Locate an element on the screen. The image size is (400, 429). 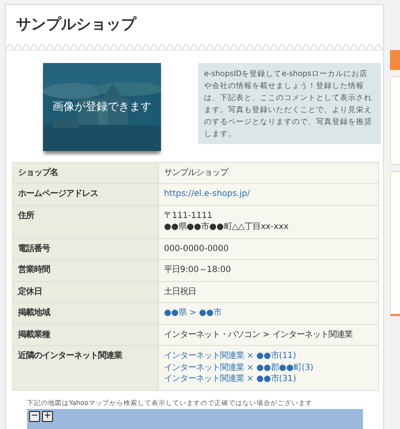
zoom-button: + is located at coordinates (47, 416).